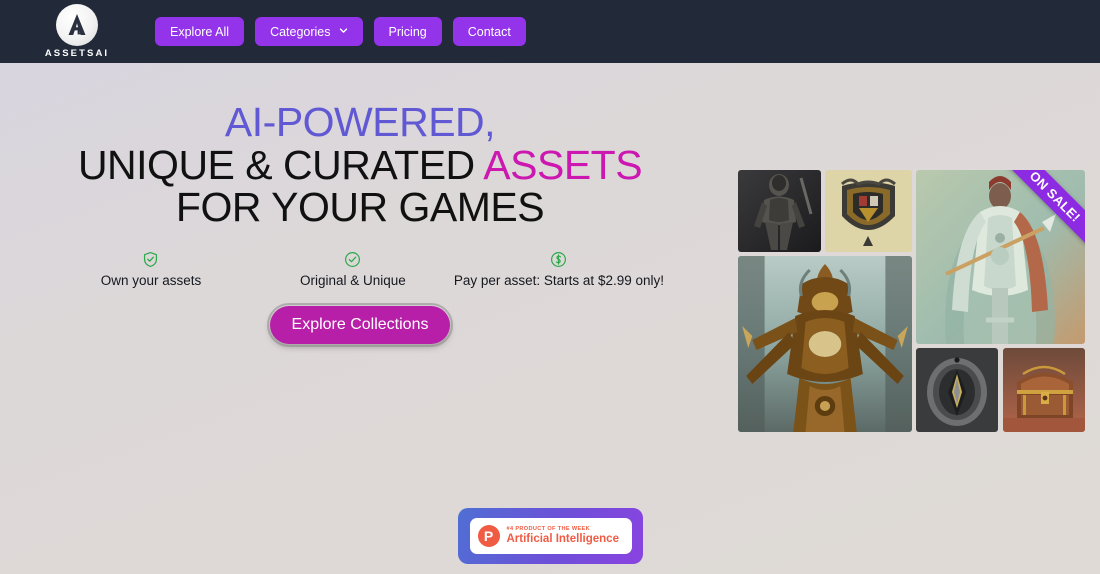 The width and height of the screenshot is (1100, 574). Describe the element at coordinates (779, 211) in the screenshot. I see `gallery-tile-armored-knight` at that location.